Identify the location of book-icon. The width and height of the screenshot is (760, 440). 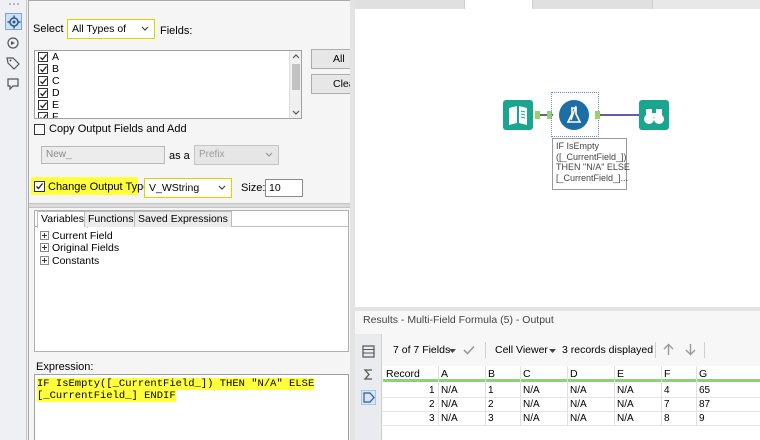
(518, 115).